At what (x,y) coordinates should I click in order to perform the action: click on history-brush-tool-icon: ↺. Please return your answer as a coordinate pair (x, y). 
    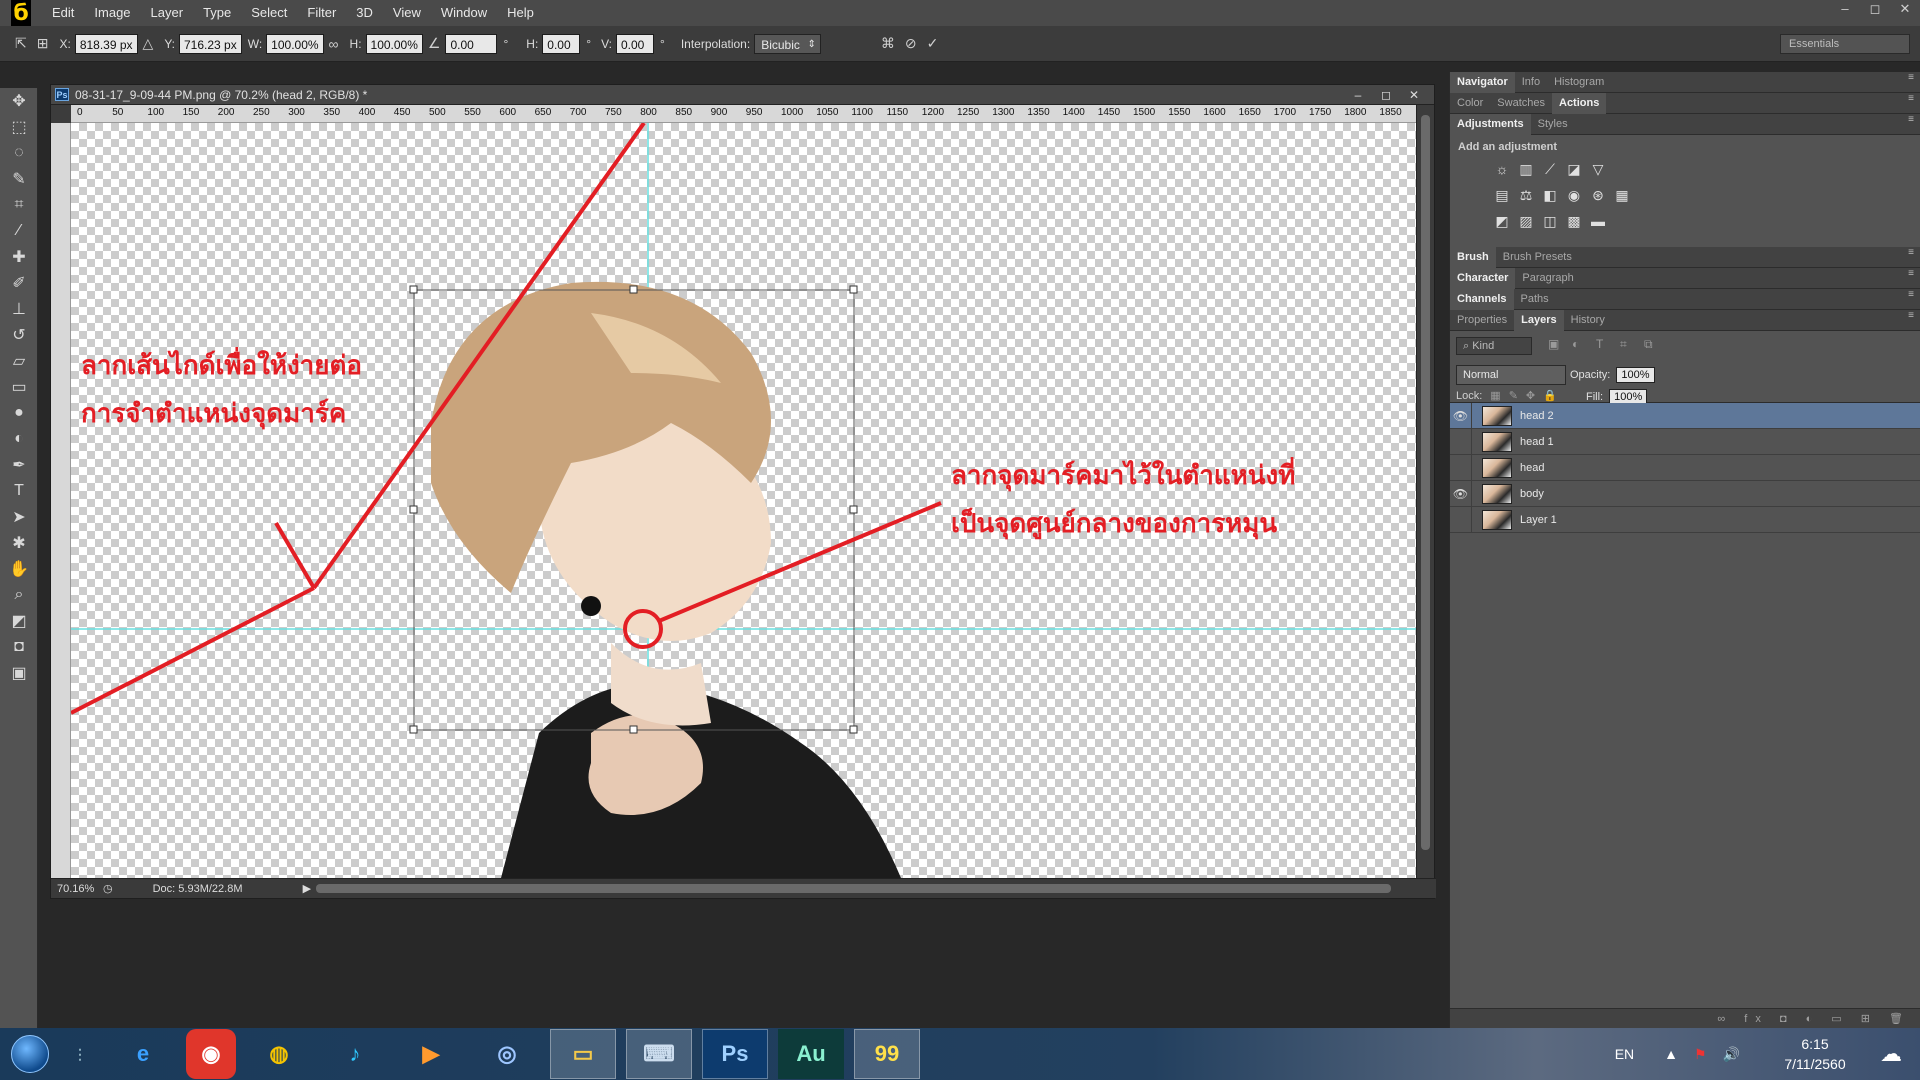
    Looking at the image, I should click on (19, 335).